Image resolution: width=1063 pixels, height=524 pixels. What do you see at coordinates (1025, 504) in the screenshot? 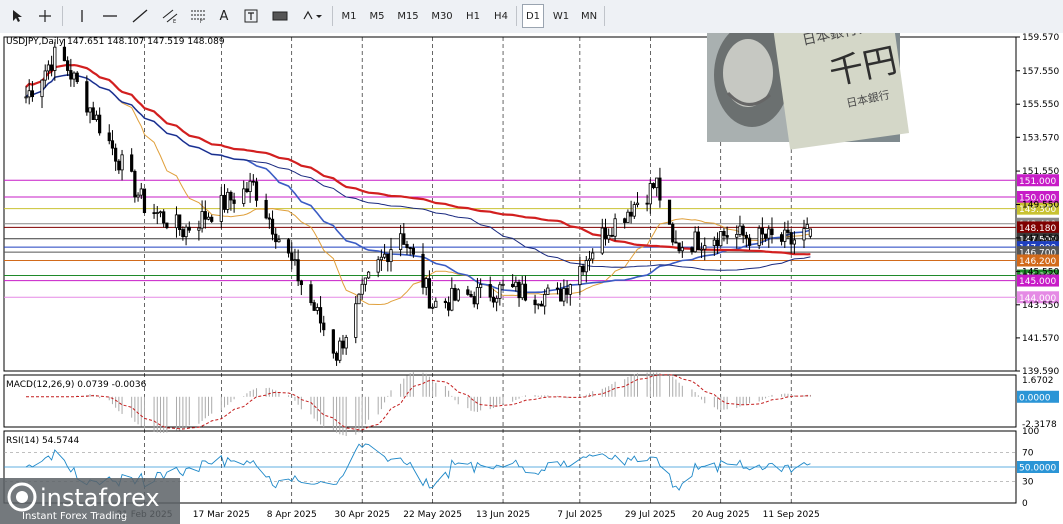
I see `rsi-scale-label: 0` at bounding box center [1025, 504].